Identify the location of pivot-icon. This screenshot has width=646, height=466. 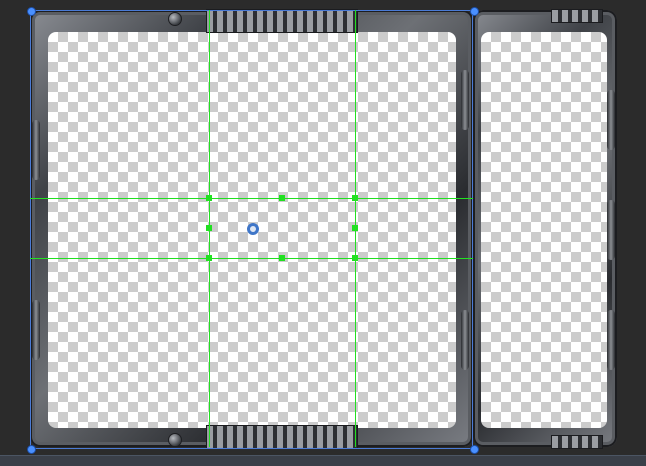
(253, 229).